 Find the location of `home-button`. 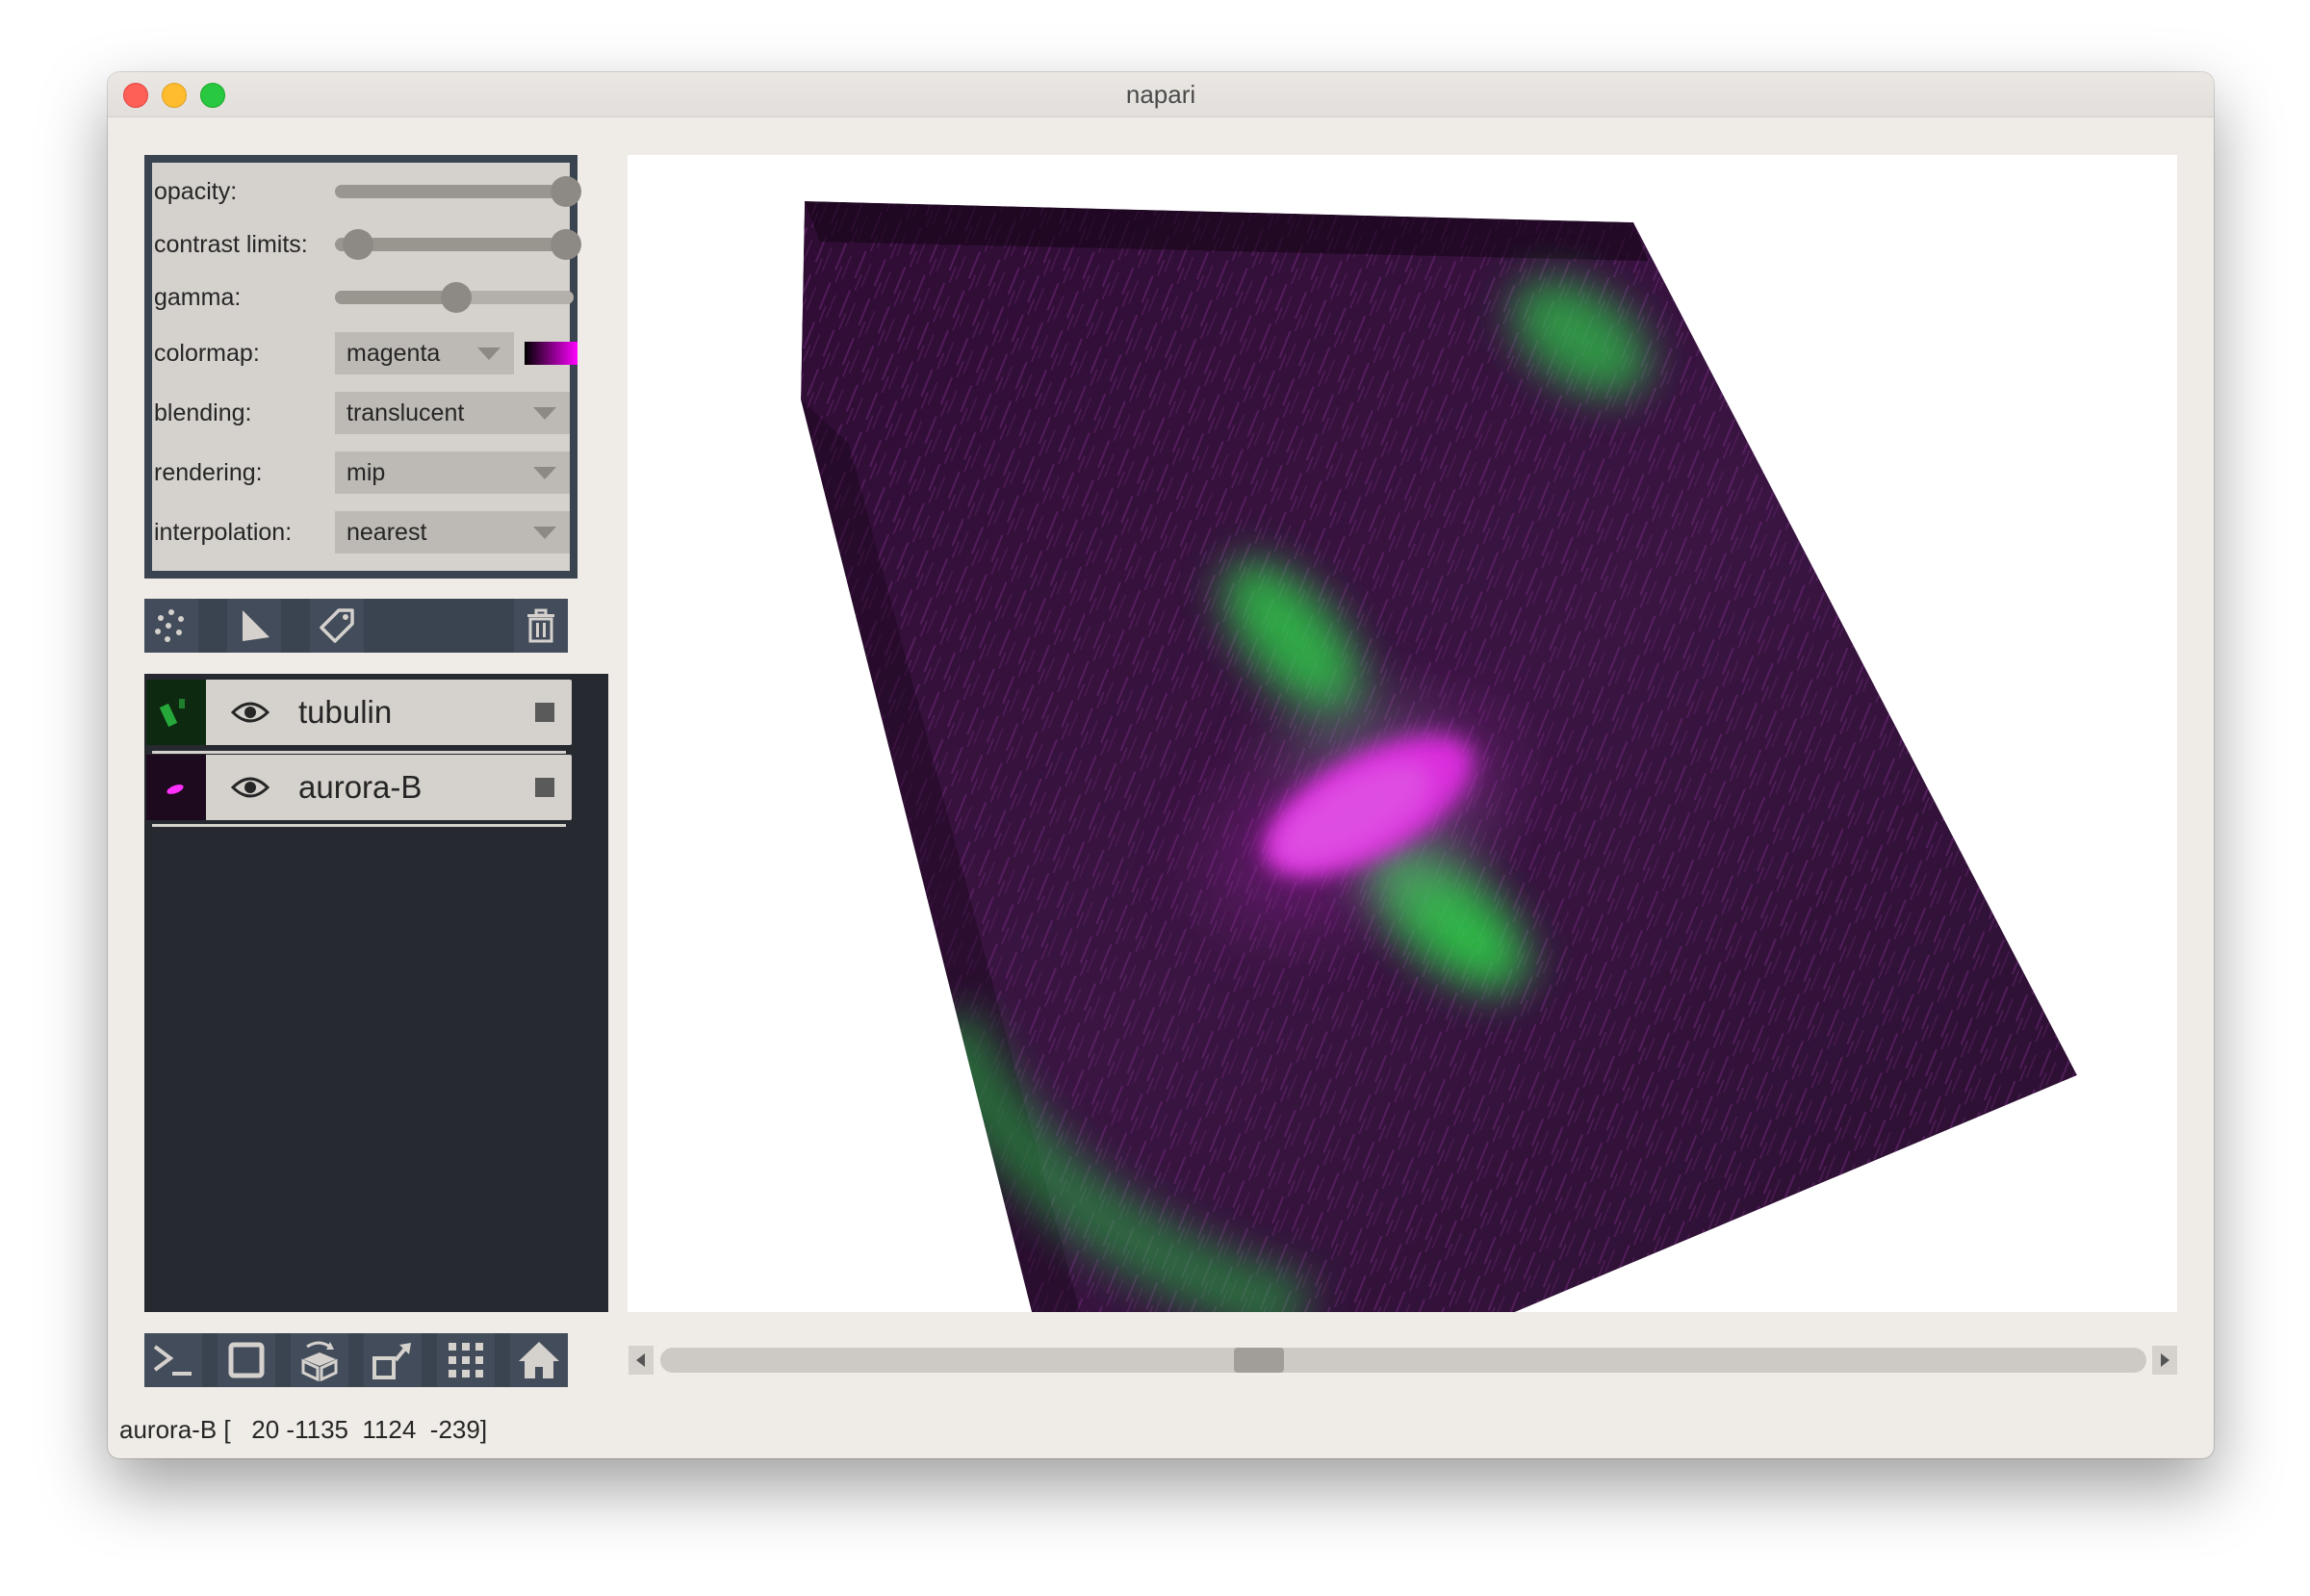

home-button is located at coordinates (539, 1360).